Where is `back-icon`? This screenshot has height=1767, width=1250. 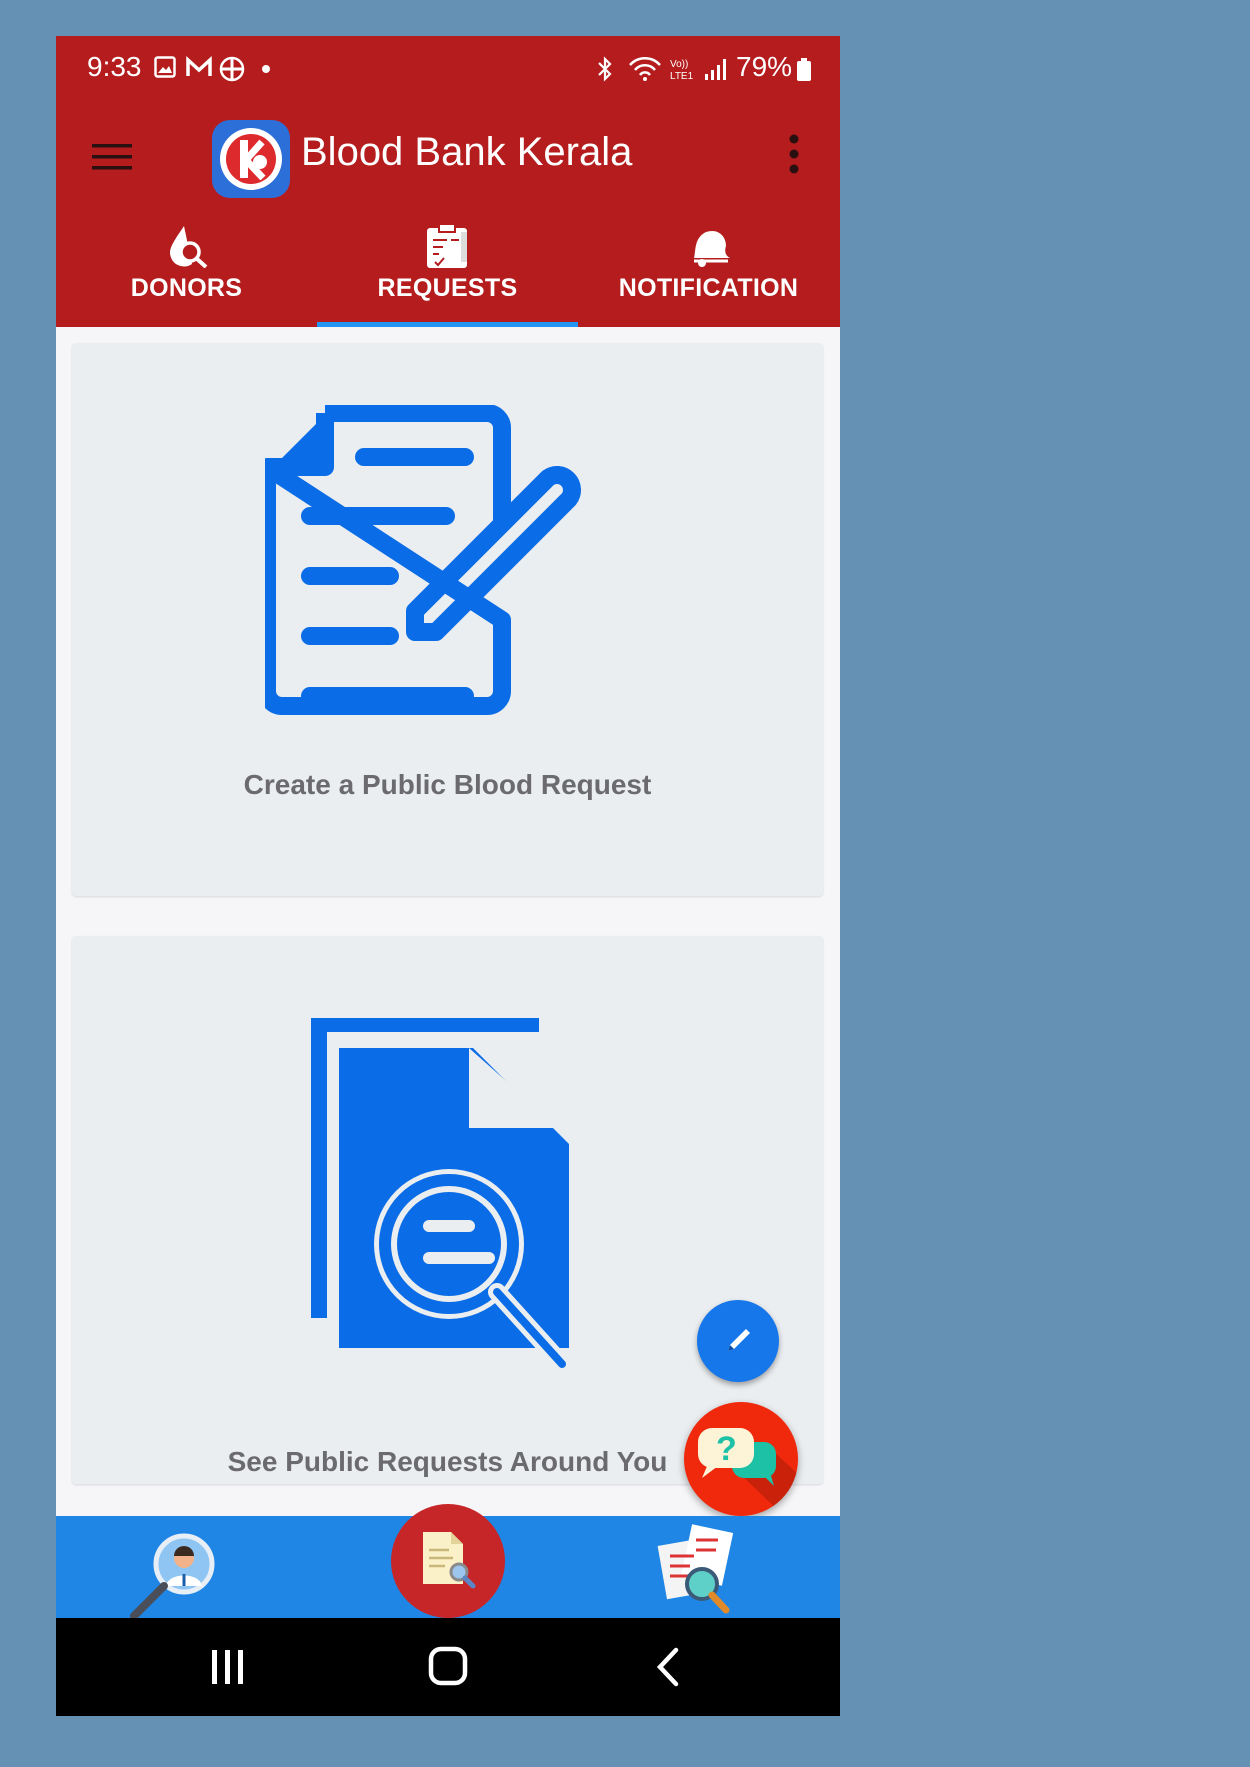
back-icon is located at coordinates (667, 1667).